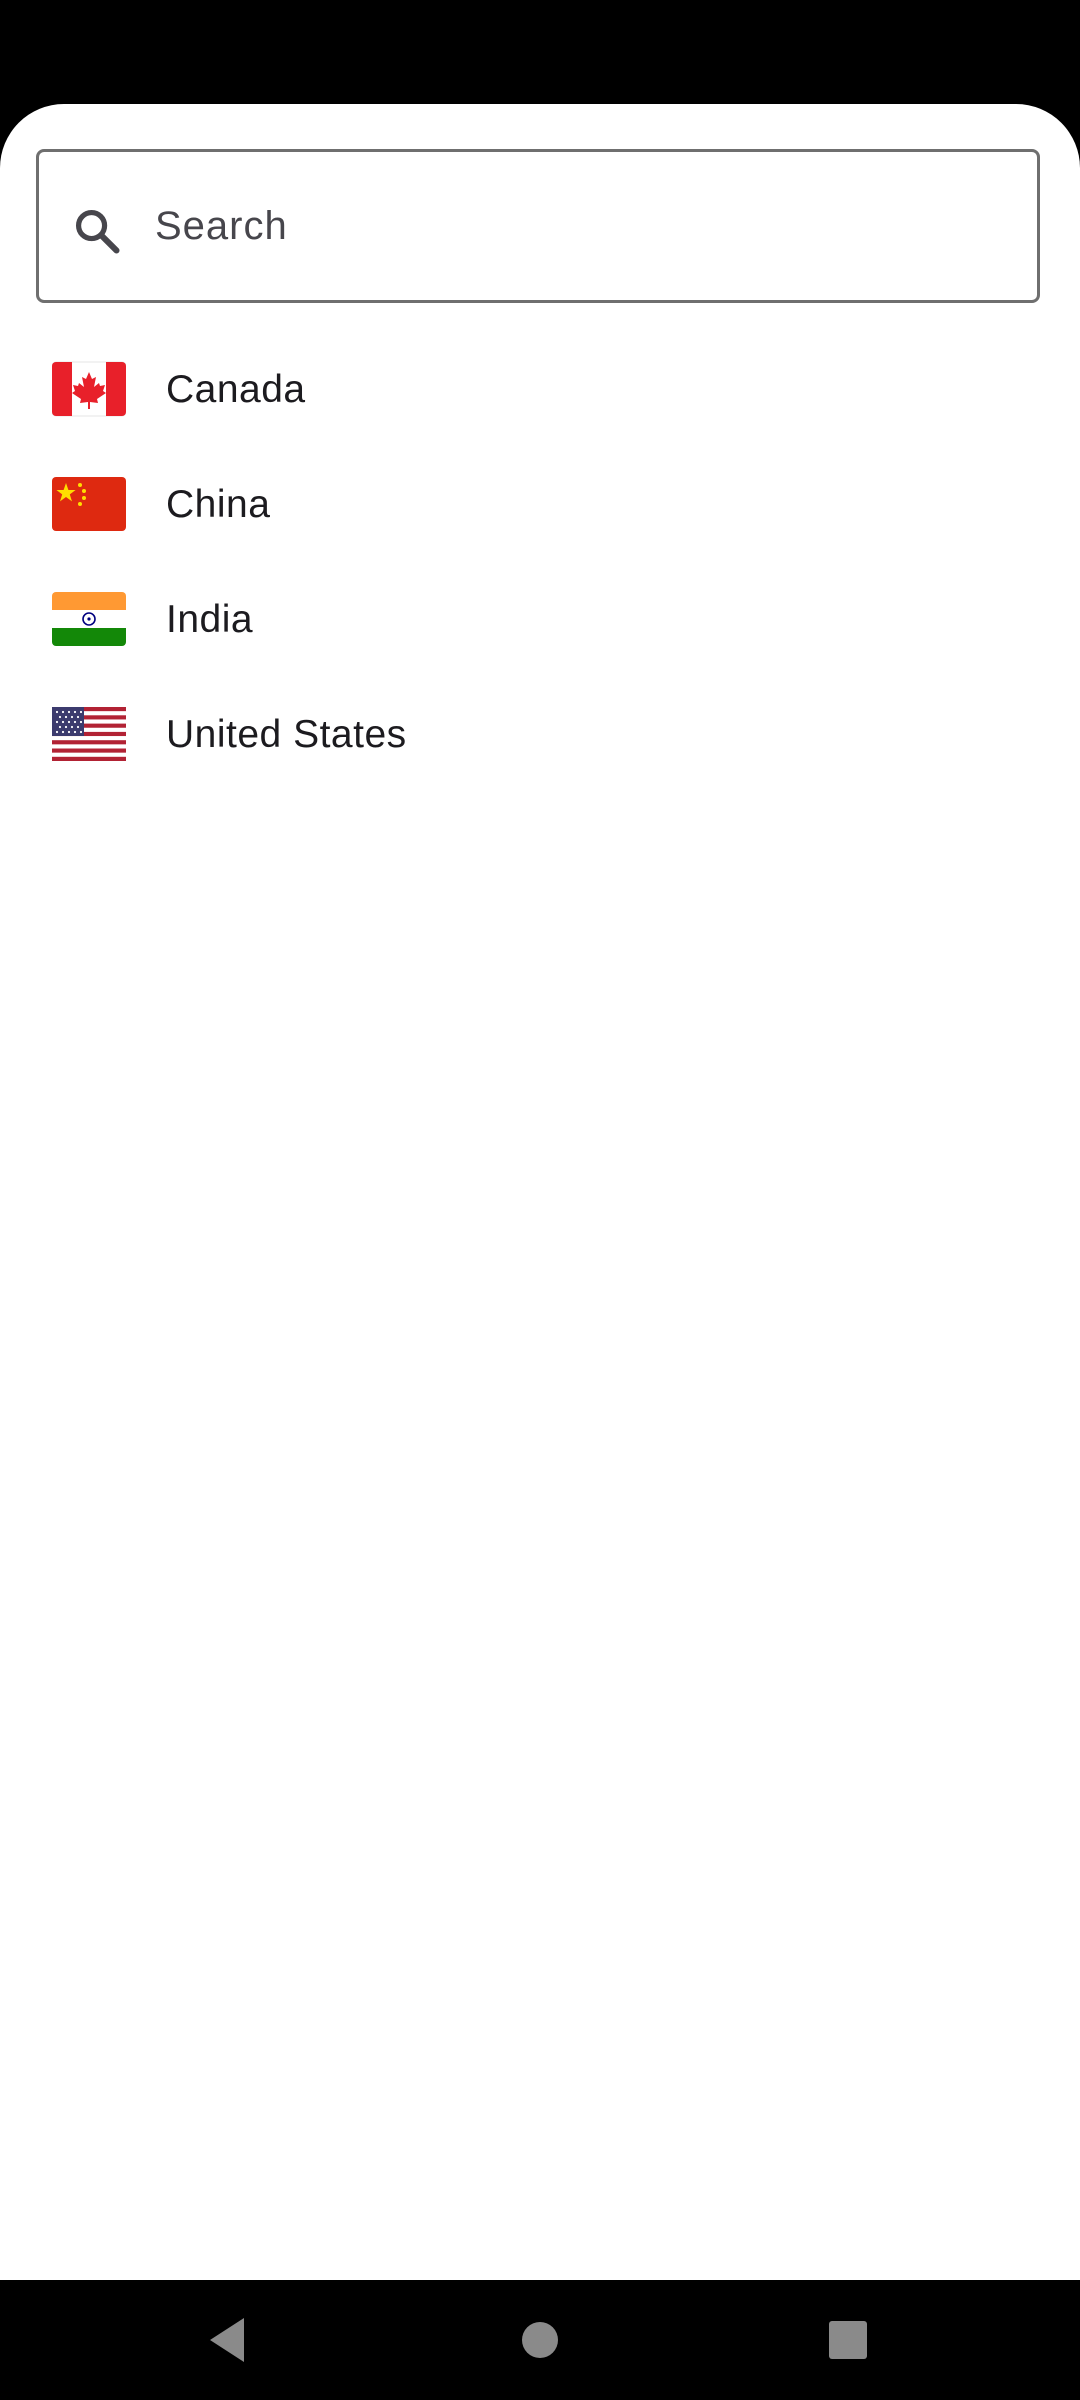 The width and height of the screenshot is (1080, 2400). I want to click on flag-canada-icon, so click(89, 389).